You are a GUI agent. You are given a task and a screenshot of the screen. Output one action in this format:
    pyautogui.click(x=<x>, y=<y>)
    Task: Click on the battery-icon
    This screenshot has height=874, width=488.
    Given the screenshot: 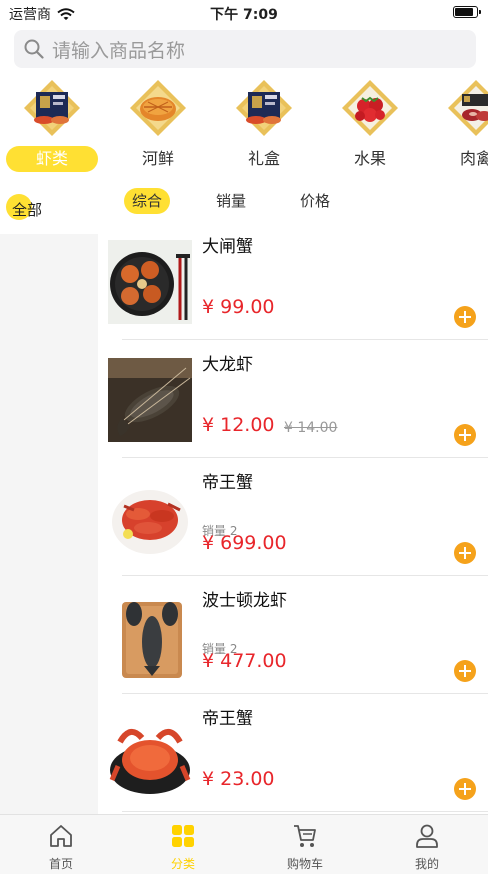 What is the action you would take?
    pyautogui.click(x=467, y=12)
    